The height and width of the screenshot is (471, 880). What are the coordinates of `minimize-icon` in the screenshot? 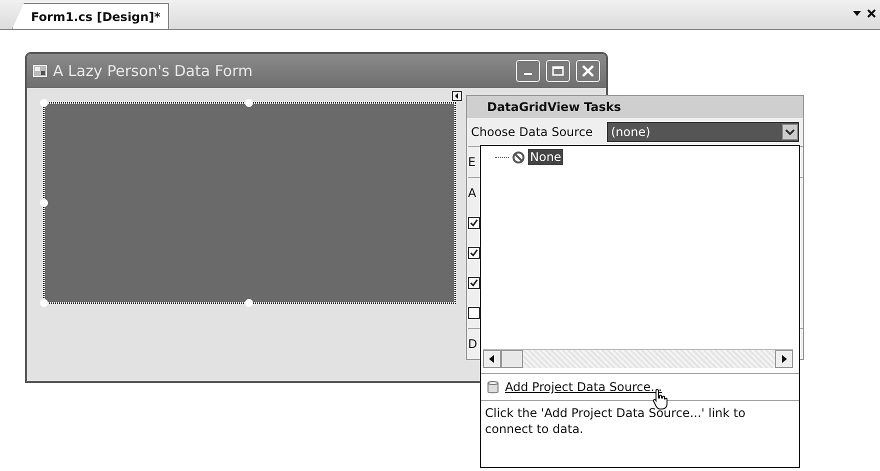 It's located at (528, 74).